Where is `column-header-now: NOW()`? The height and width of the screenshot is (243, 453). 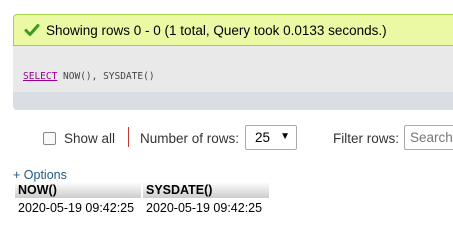
column-header-now: NOW() is located at coordinates (78, 190).